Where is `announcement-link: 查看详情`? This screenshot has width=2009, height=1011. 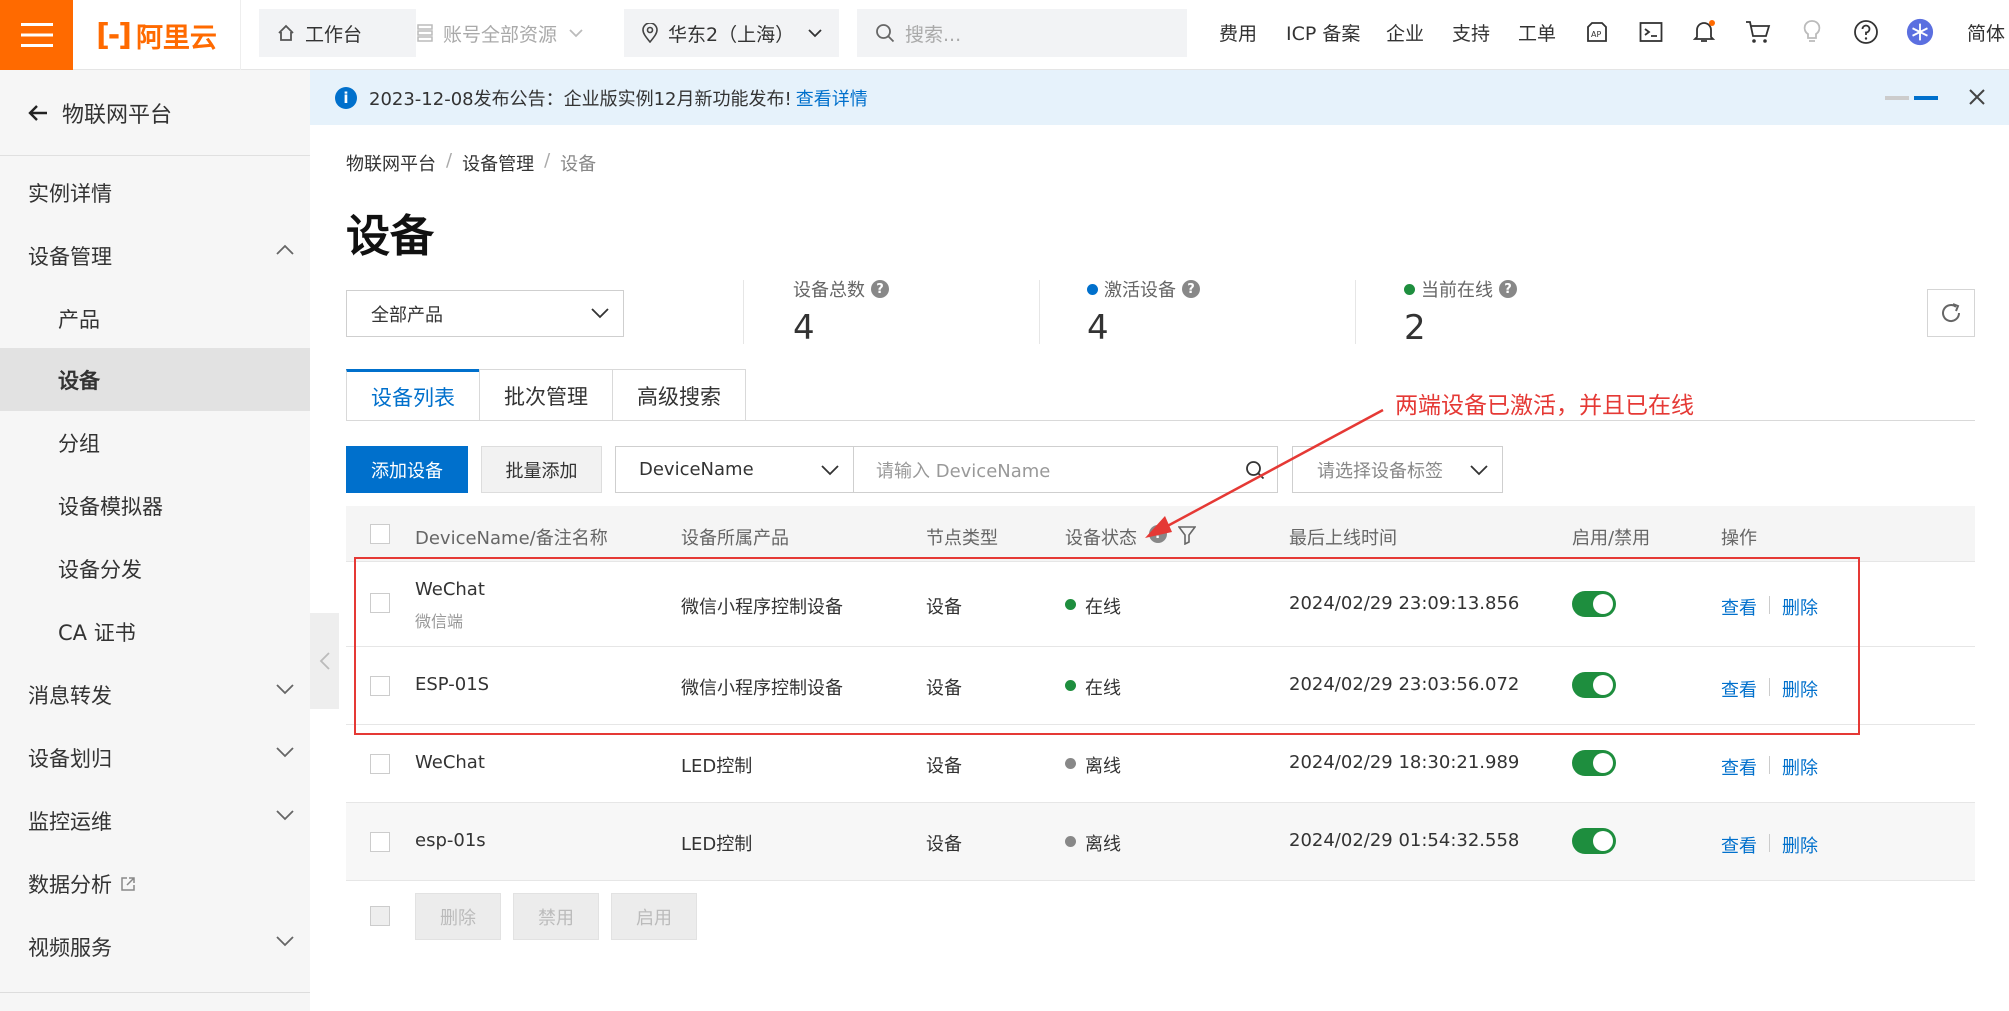
announcement-link: 查看详情 is located at coordinates (832, 98).